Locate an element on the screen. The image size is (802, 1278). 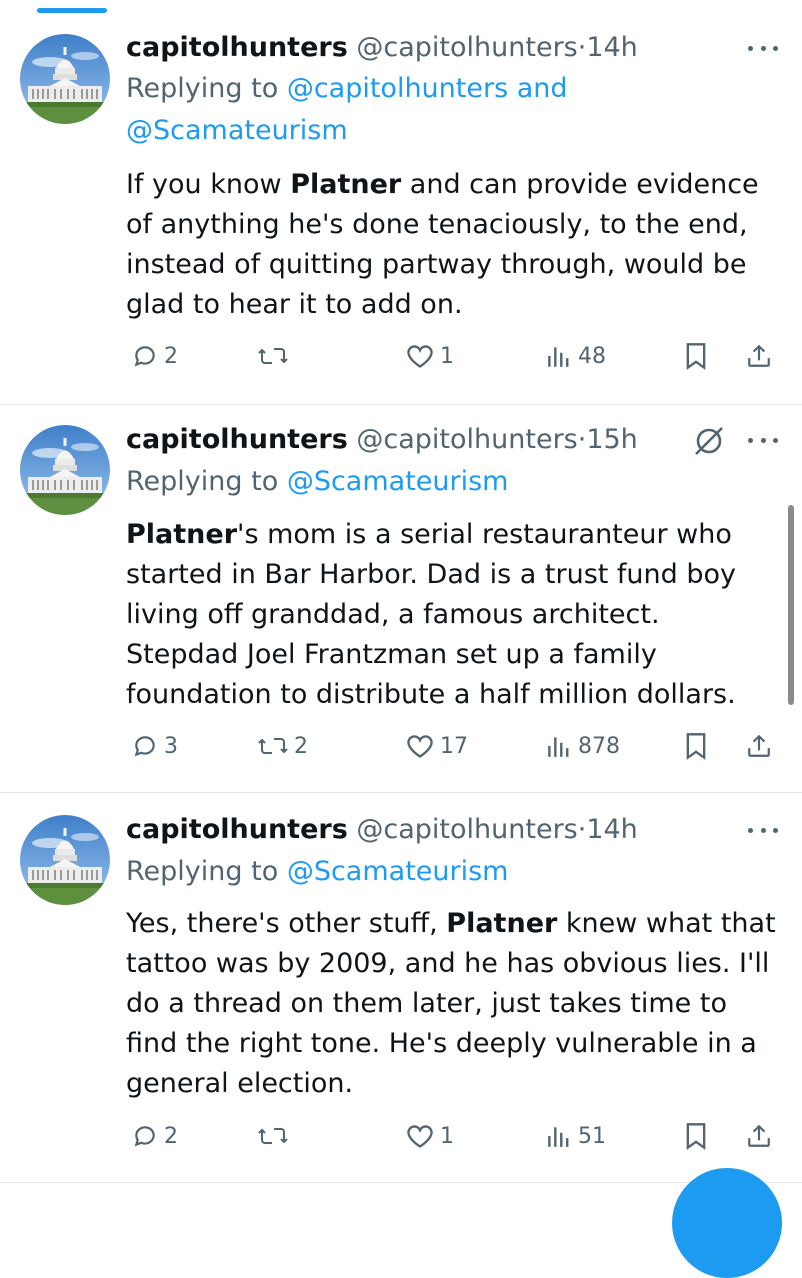
tweet-actions: 2 1 48 is located at coordinates (451, 356).